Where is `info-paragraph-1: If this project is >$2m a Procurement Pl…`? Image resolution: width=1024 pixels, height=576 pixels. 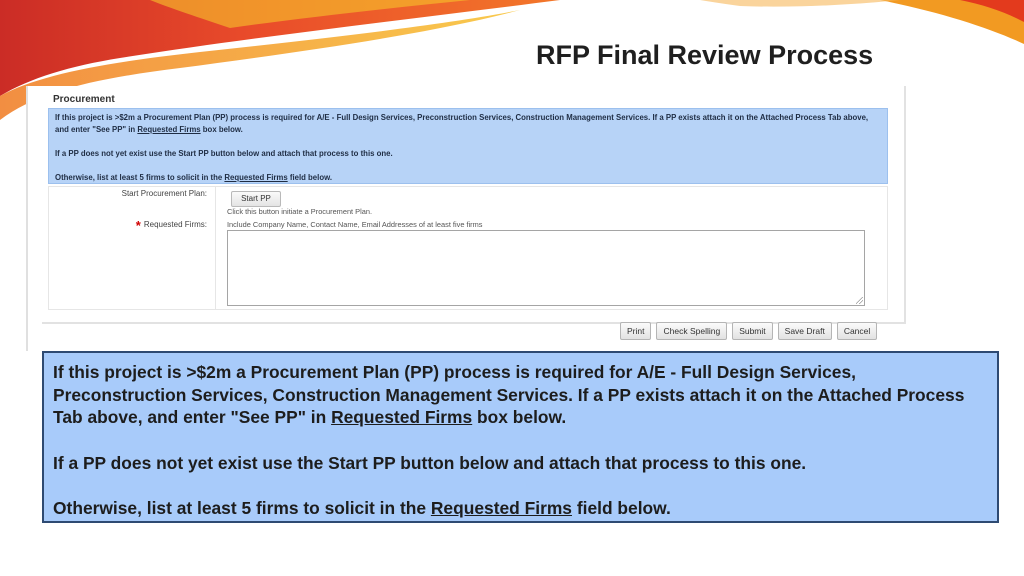 info-paragraph-1: If this project is >$2m a Procurement Pl… is located at coordinates (462, 123).